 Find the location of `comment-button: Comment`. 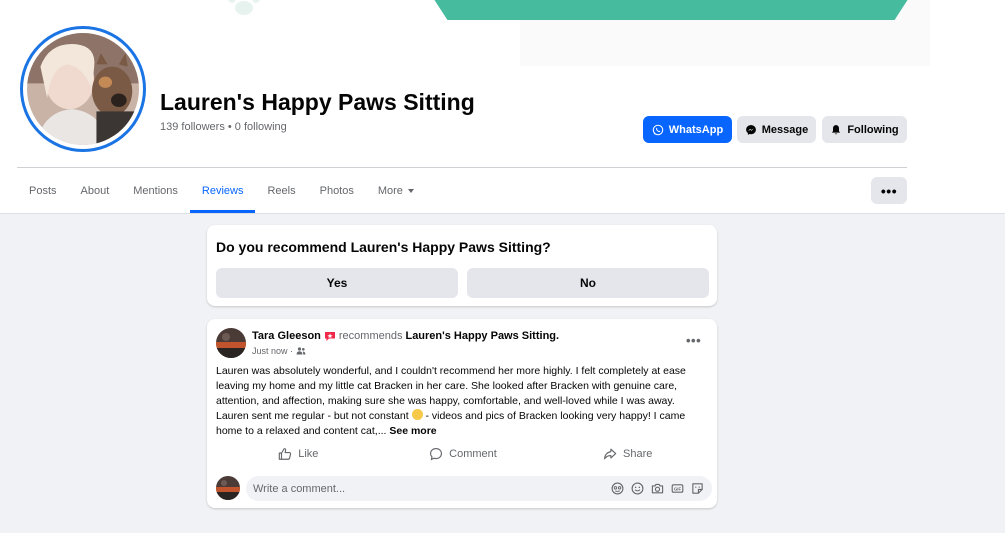

comment-button: Comment is located at coordinates (463, 454).